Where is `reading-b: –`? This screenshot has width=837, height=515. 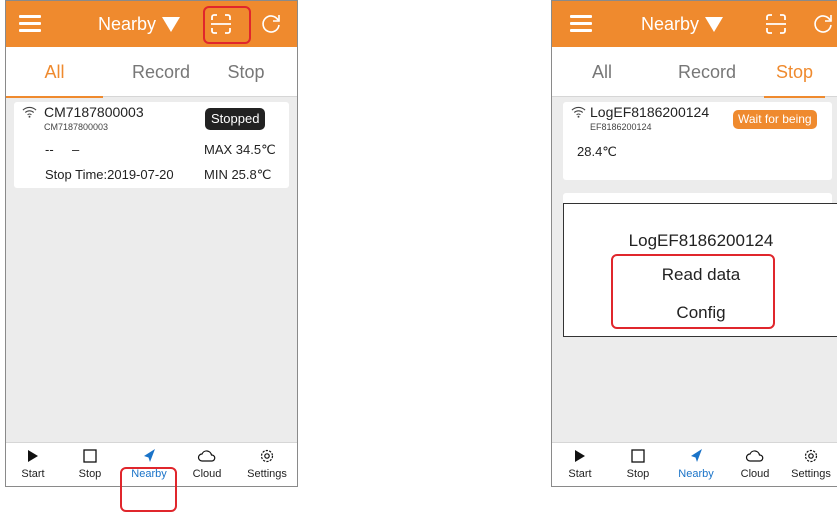
reading-b: – is located at coordinates (76, 149).